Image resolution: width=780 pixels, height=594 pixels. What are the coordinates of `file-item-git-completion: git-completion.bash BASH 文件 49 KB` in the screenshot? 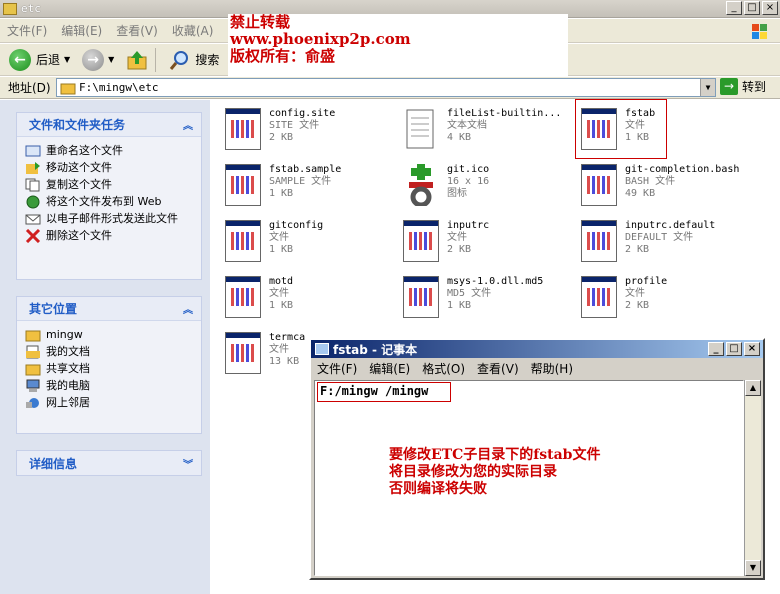 It's located at (667, 192).